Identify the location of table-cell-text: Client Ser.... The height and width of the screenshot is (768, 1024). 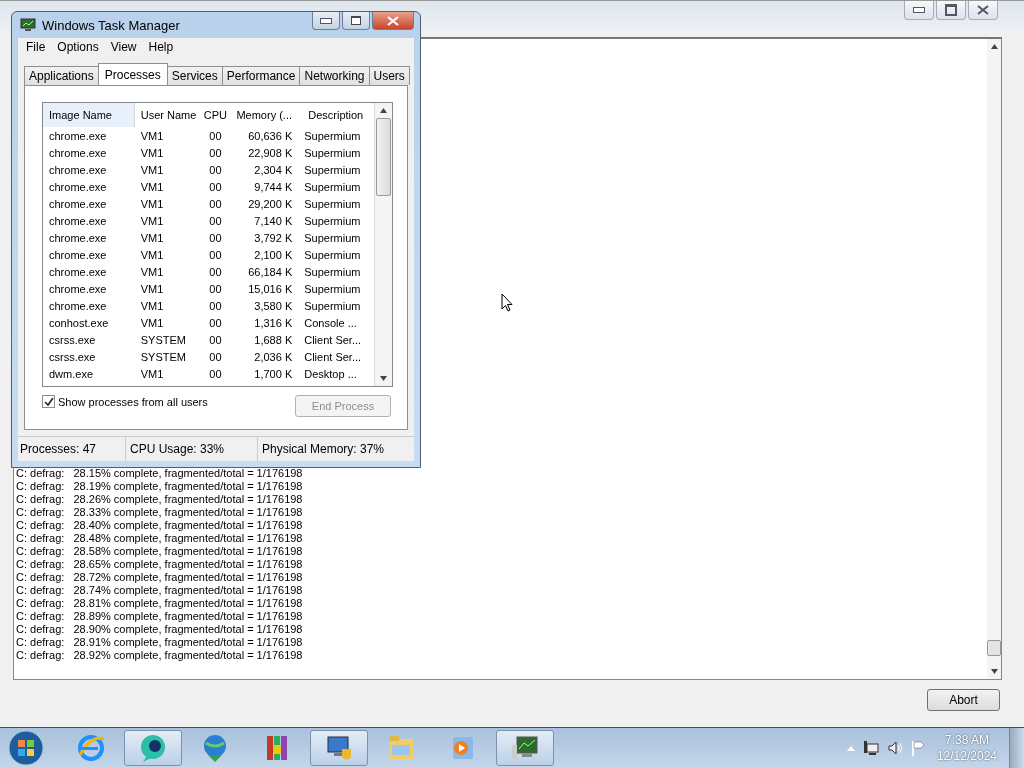
(333, 339).